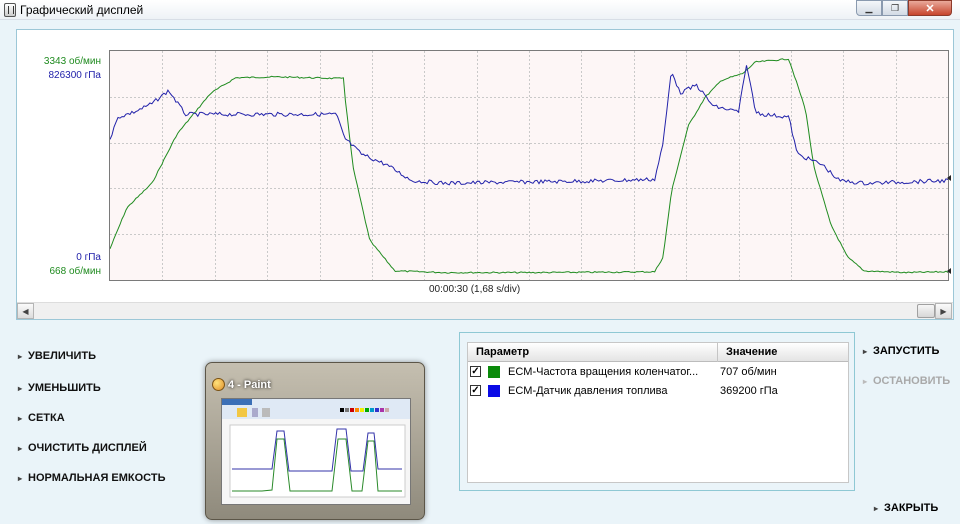 The height and width of the screenshot is (524, 960). What do you see at coordinates (82, 10) in the screenshot?
I see `window-title: Графический дисплей` at bounding box center [82, 10].